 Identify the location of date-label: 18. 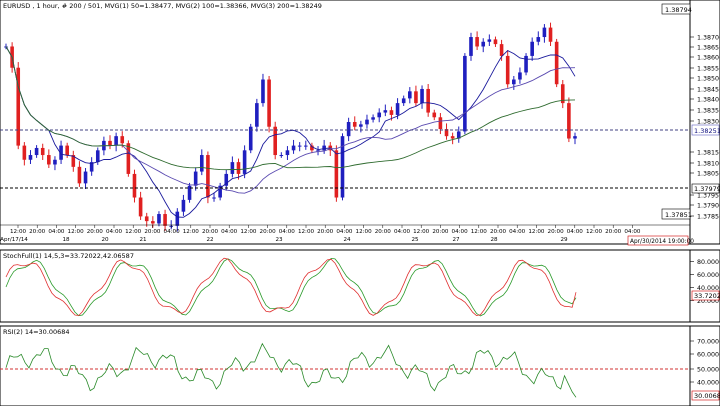
(66, 240).